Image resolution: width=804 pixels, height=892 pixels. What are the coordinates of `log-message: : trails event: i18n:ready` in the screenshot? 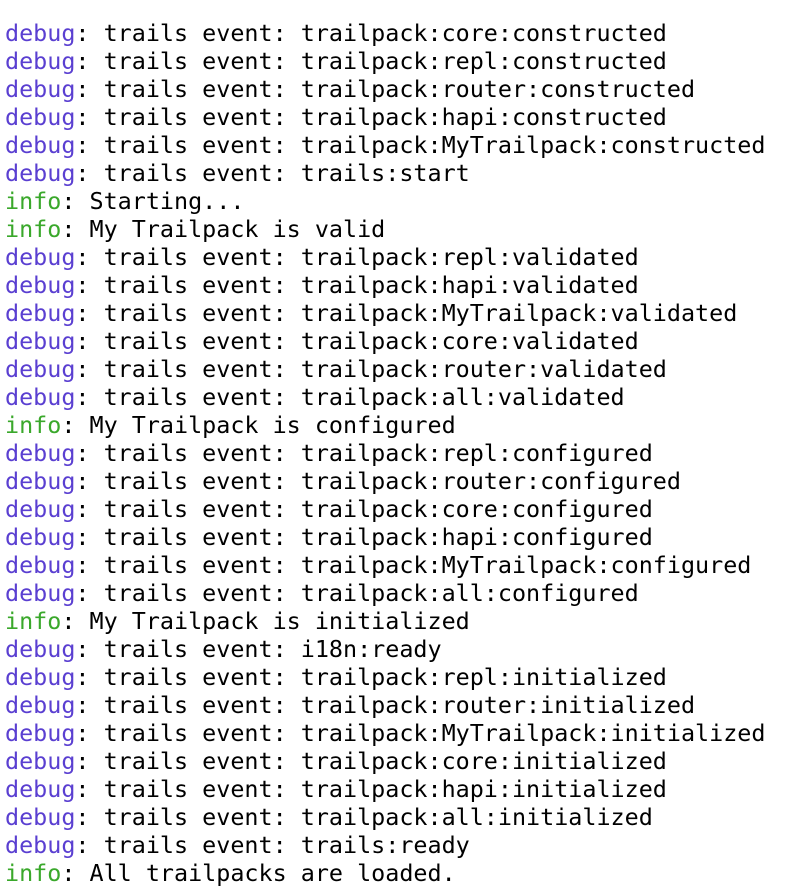 It's located at (258, 649).